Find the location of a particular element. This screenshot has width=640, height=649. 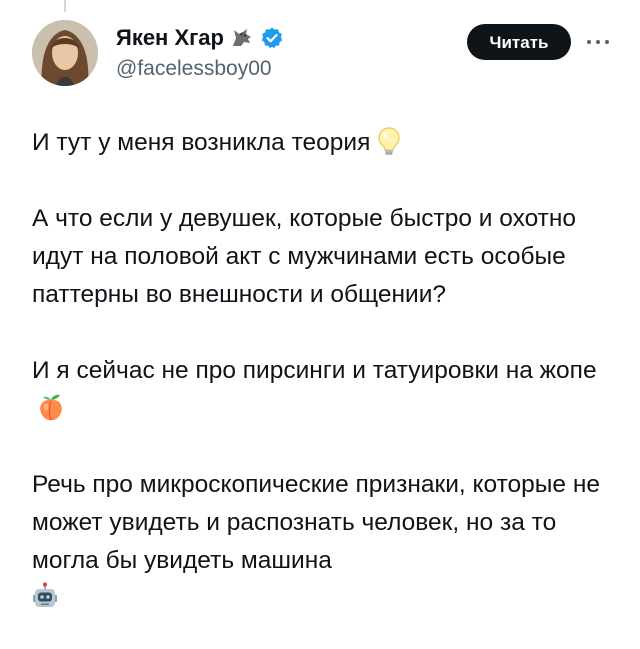

more-dots-icon is located at coordinates (598, 42).